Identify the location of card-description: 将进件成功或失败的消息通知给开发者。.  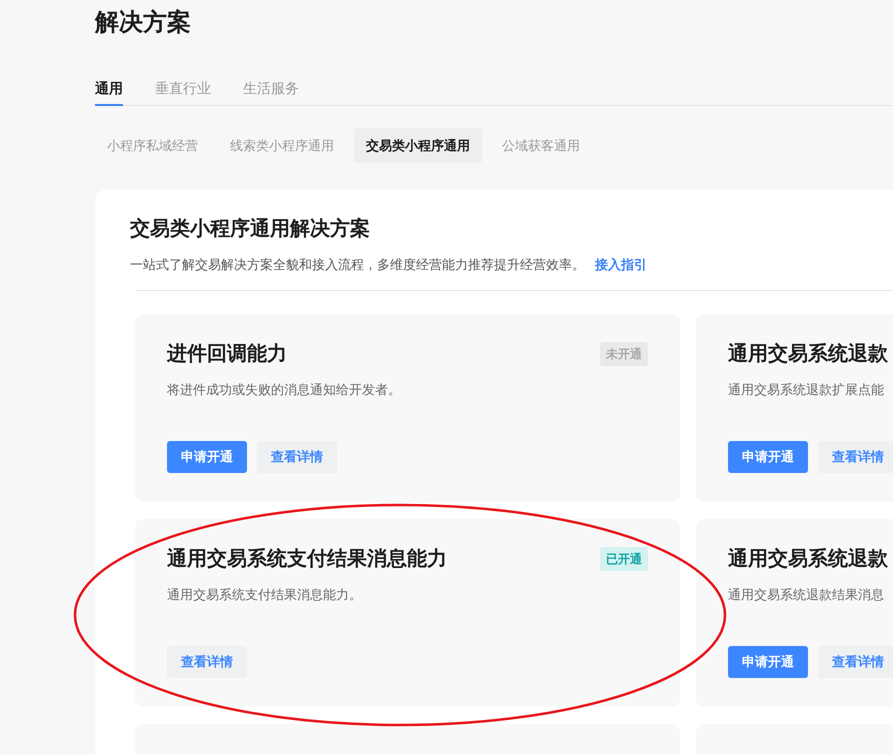
(284, 389).